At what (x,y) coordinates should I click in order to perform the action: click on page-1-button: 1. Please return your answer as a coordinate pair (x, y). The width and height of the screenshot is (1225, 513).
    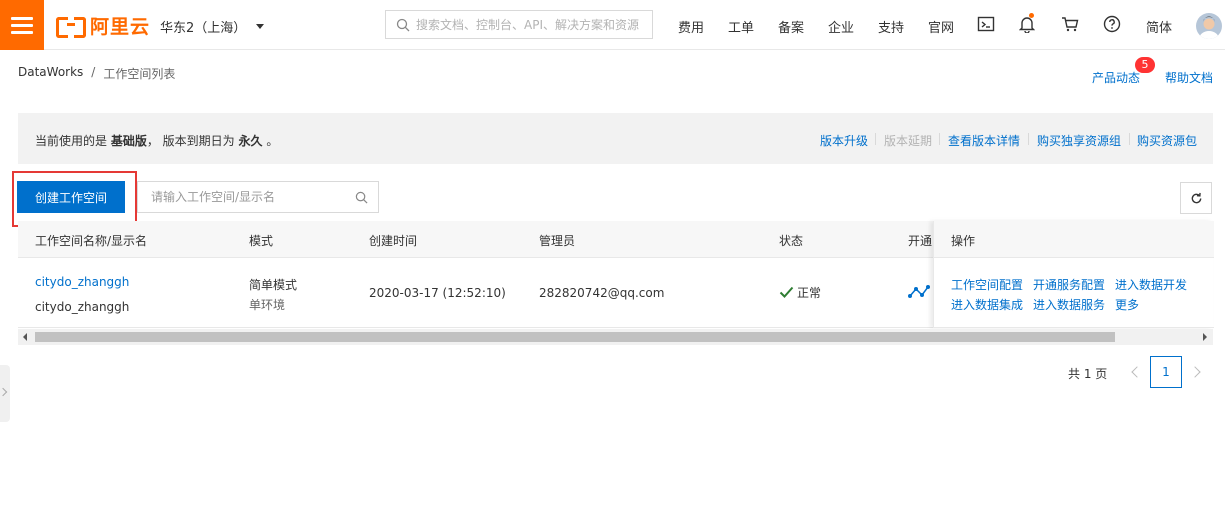
    Looking at the image, I should click on (1166, 372).